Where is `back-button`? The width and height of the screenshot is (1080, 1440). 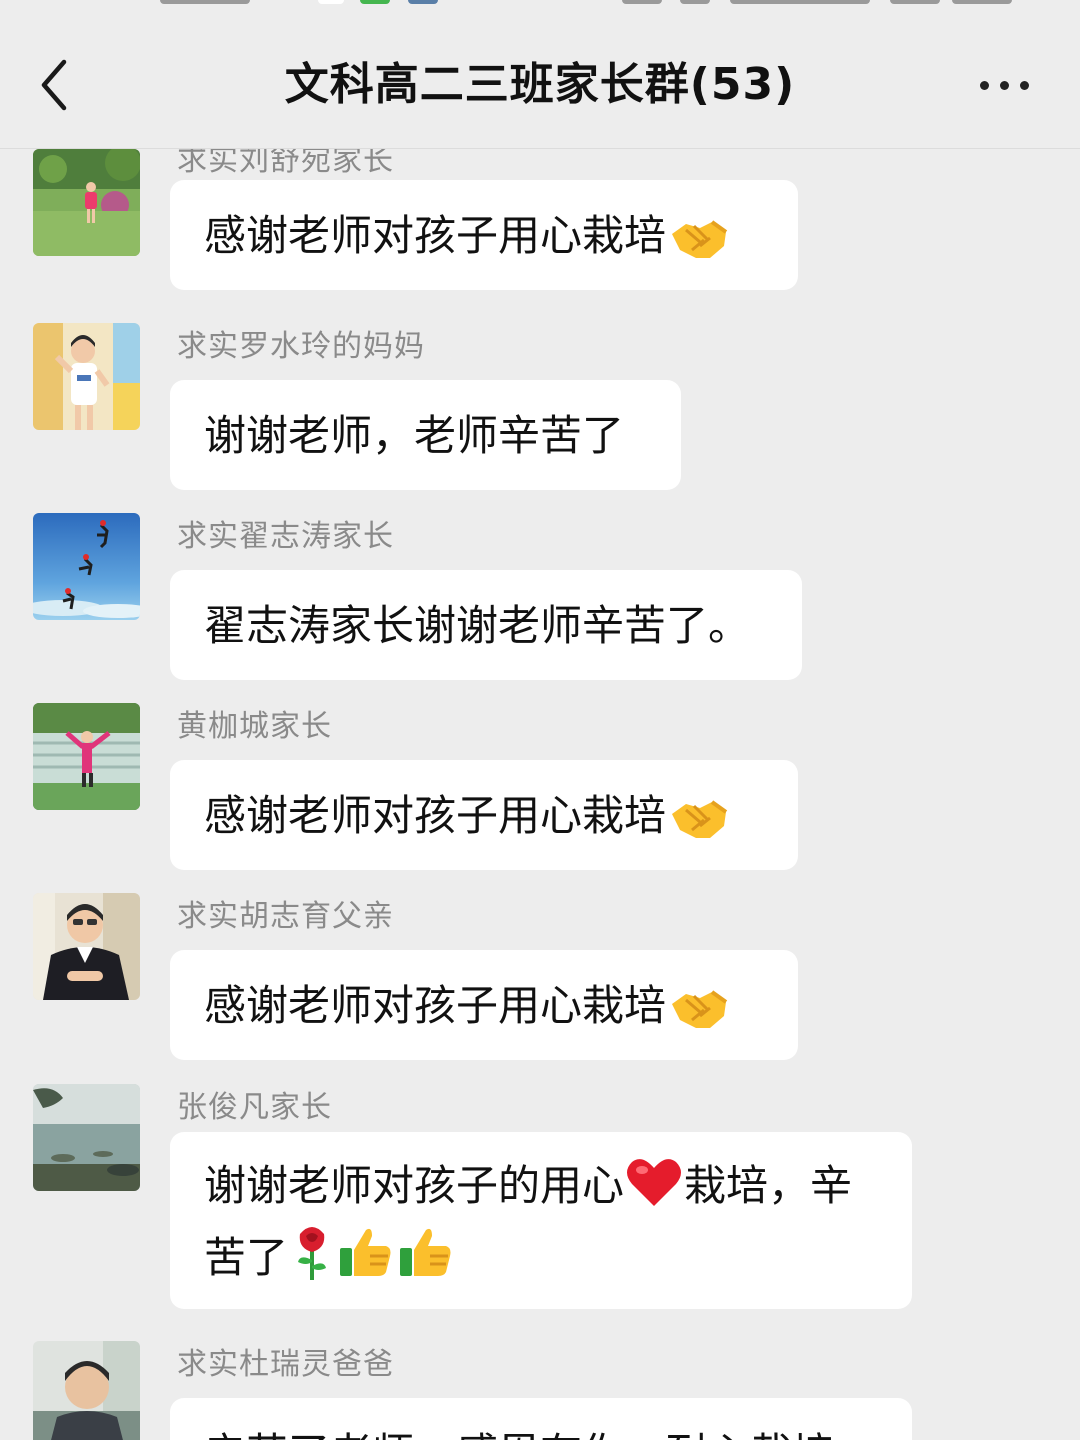 back-button is located at coordinates (58, 85).